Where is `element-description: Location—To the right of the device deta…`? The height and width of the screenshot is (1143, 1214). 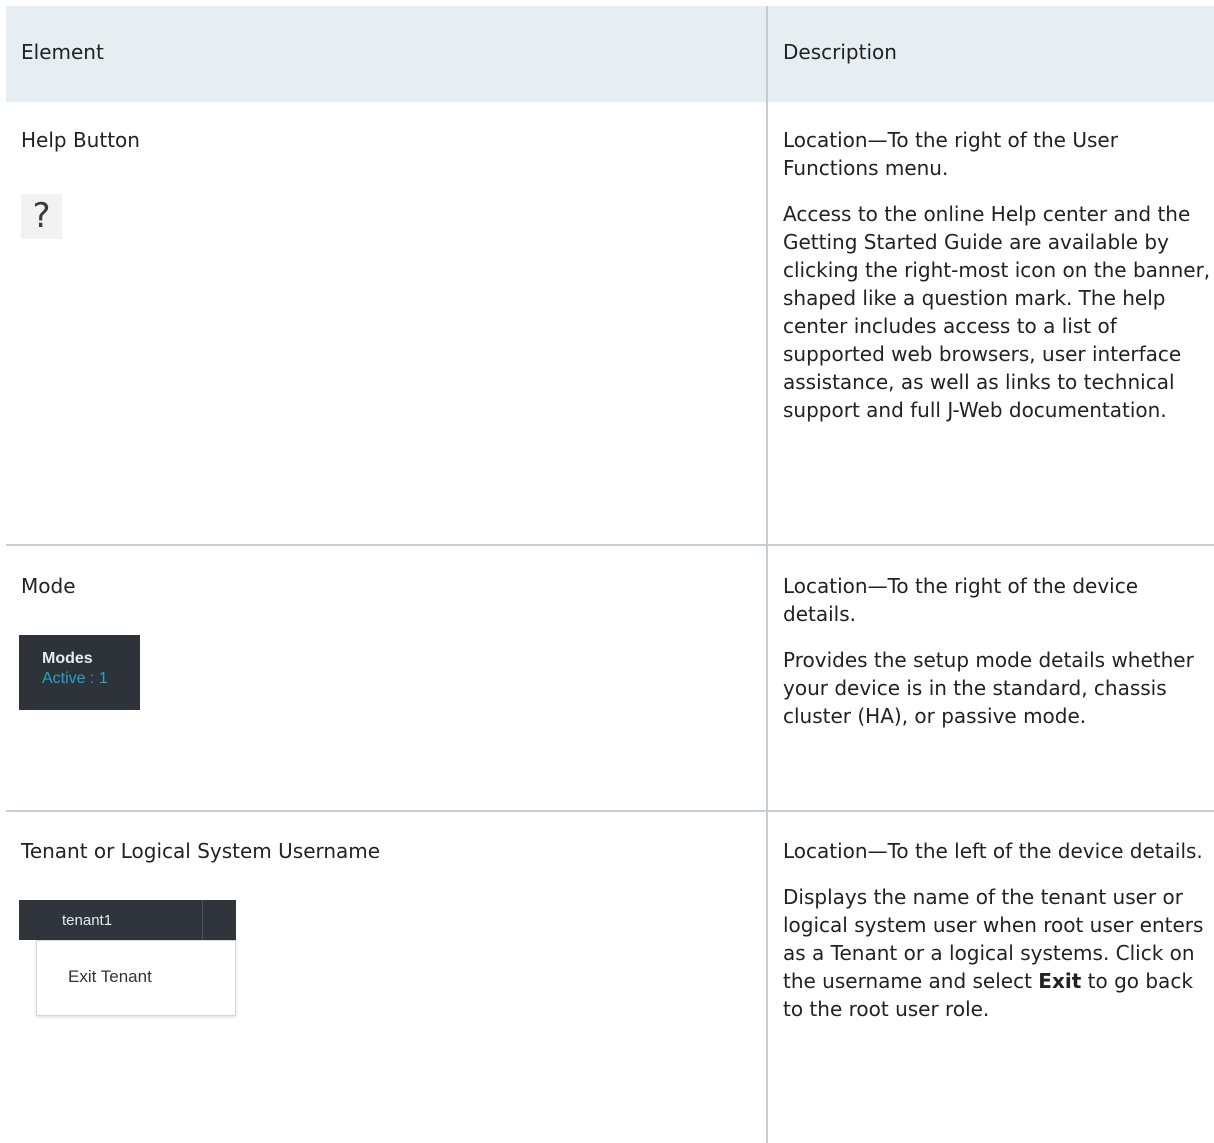
element-description: Location—To the right of the device deta… is located at coordinates (997, 660).